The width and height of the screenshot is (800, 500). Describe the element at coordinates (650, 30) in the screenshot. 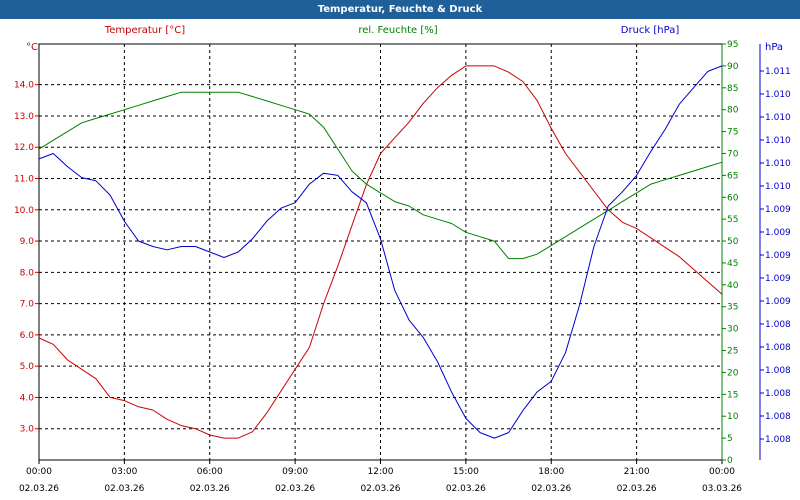

I see `press-axis-label: Druck [hPa]` at that location.